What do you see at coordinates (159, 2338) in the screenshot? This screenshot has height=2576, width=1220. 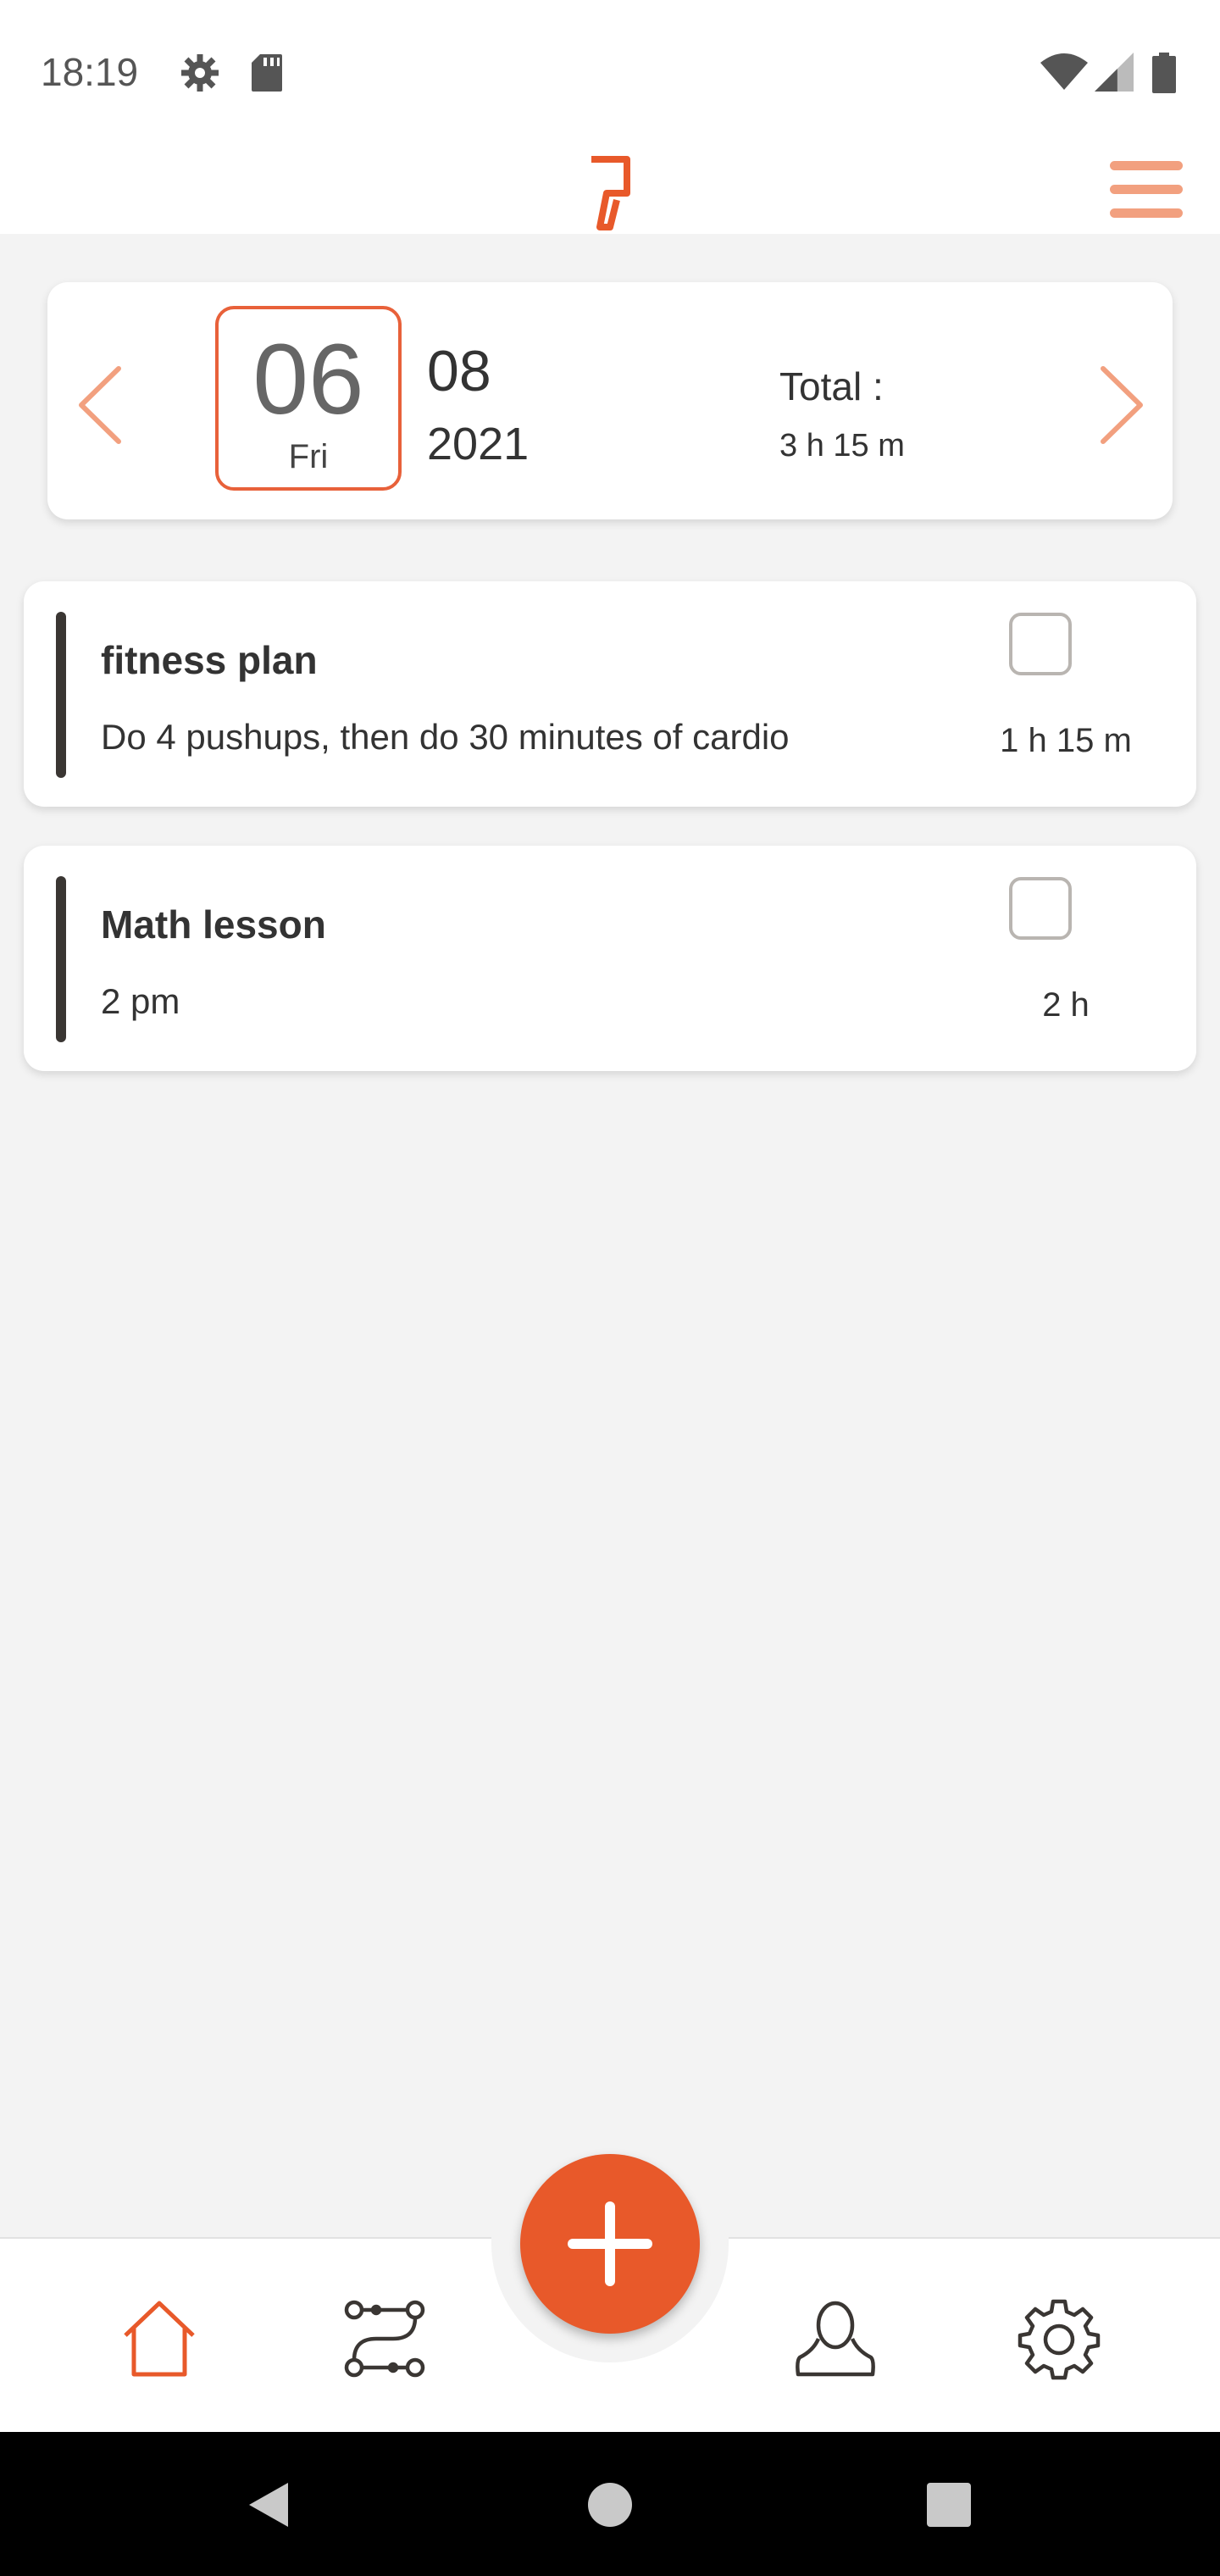 I see `home-icon` at bounding box center [159, 2338].